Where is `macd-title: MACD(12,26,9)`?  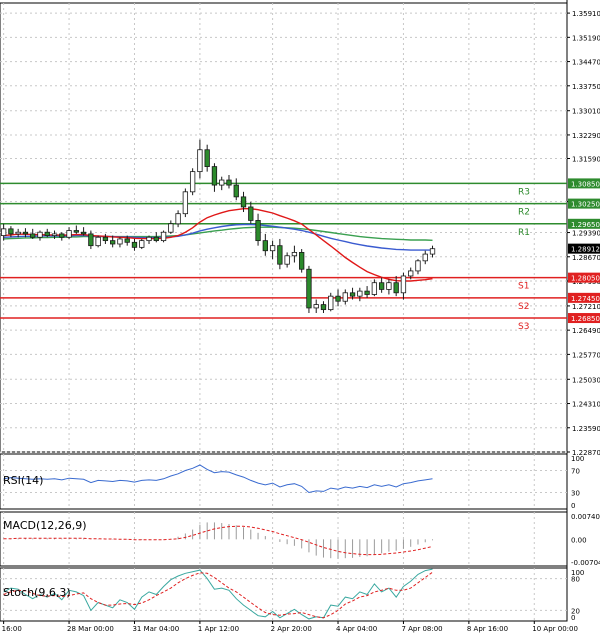
macd-title: MACD(12,26,9) is located at coordinates (45, 525).